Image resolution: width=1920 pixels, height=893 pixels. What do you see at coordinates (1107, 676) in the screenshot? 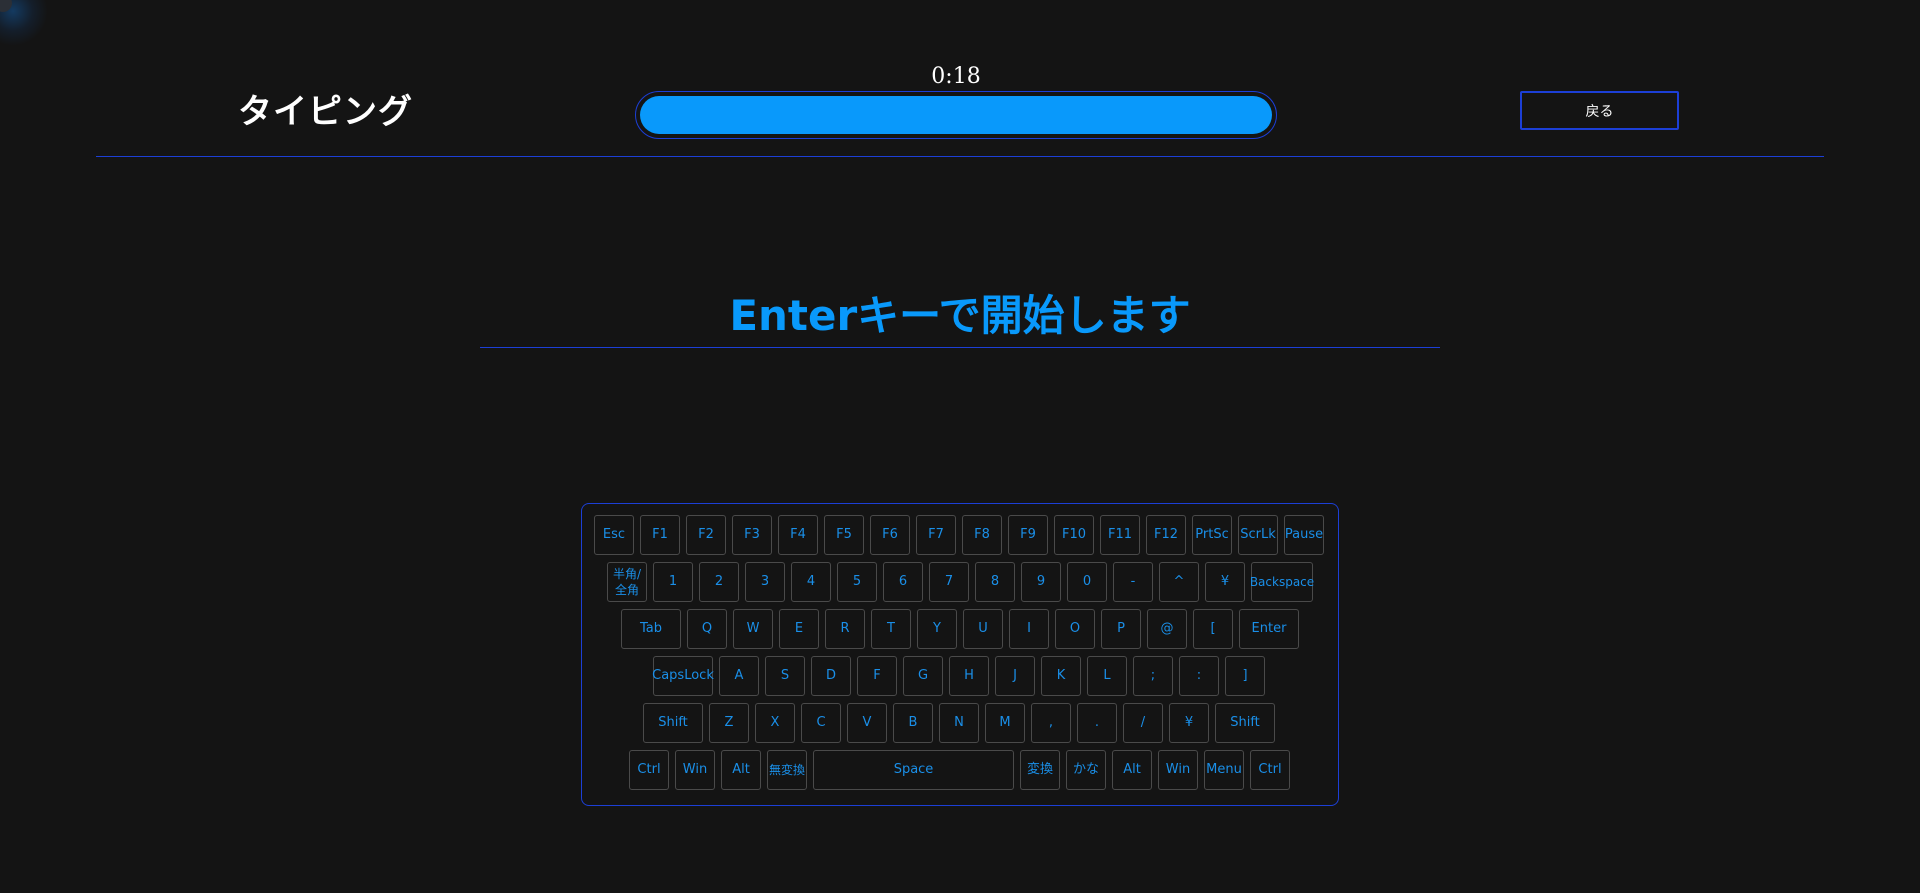
I see `key-l: L` at bounding box center [1107, 676].